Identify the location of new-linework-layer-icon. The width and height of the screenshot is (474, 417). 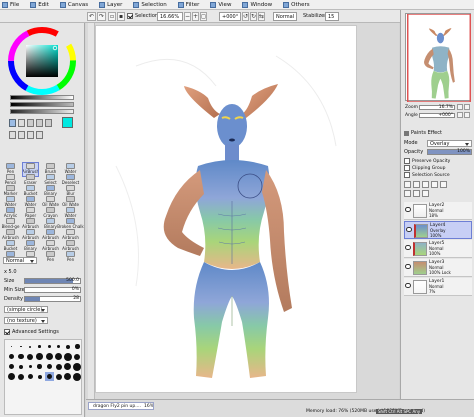
(416, 184).